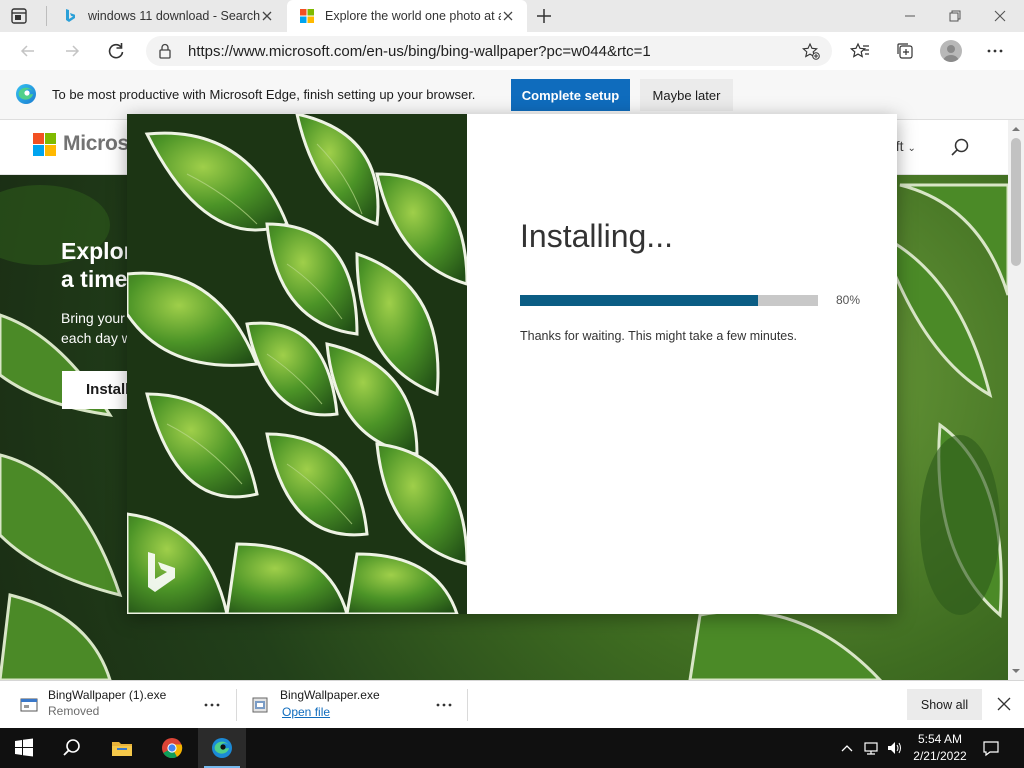  Describe the element at coordinates (1000, 16) in the screenshot. I see `close-window-icon` at that location.